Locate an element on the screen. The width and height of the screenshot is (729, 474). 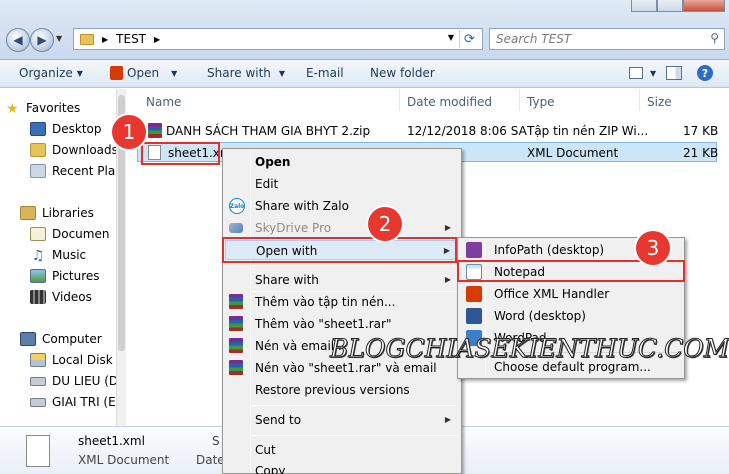
forward-button: ▶ is located at coordinates (42, 40).